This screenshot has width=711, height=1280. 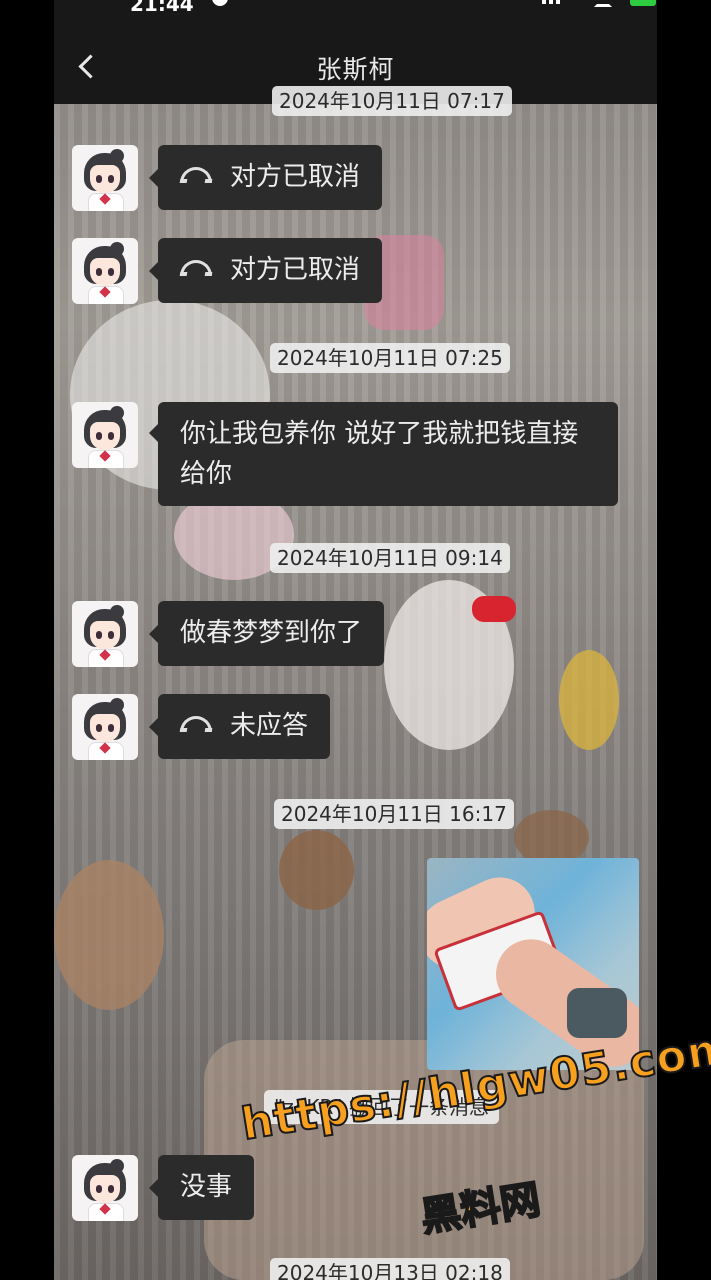 I want to click on timestamp: 2024年10月11日 16:17, so click(x=394, y=814).